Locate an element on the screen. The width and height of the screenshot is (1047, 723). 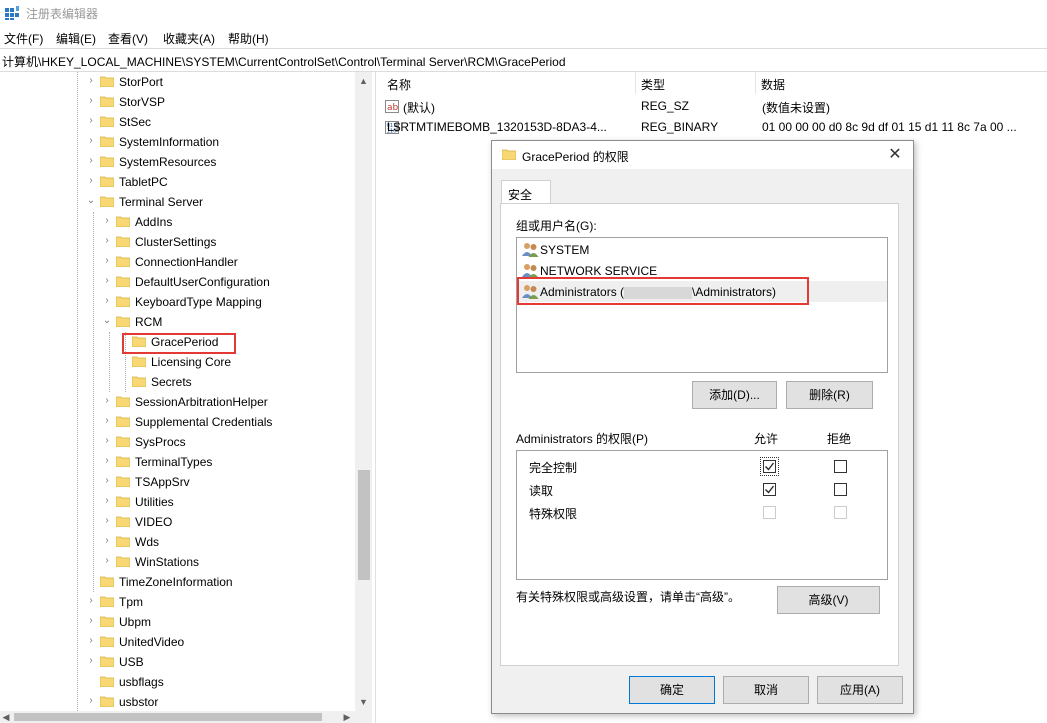
tree-item: usbflags is located at coordinates (177, 682).